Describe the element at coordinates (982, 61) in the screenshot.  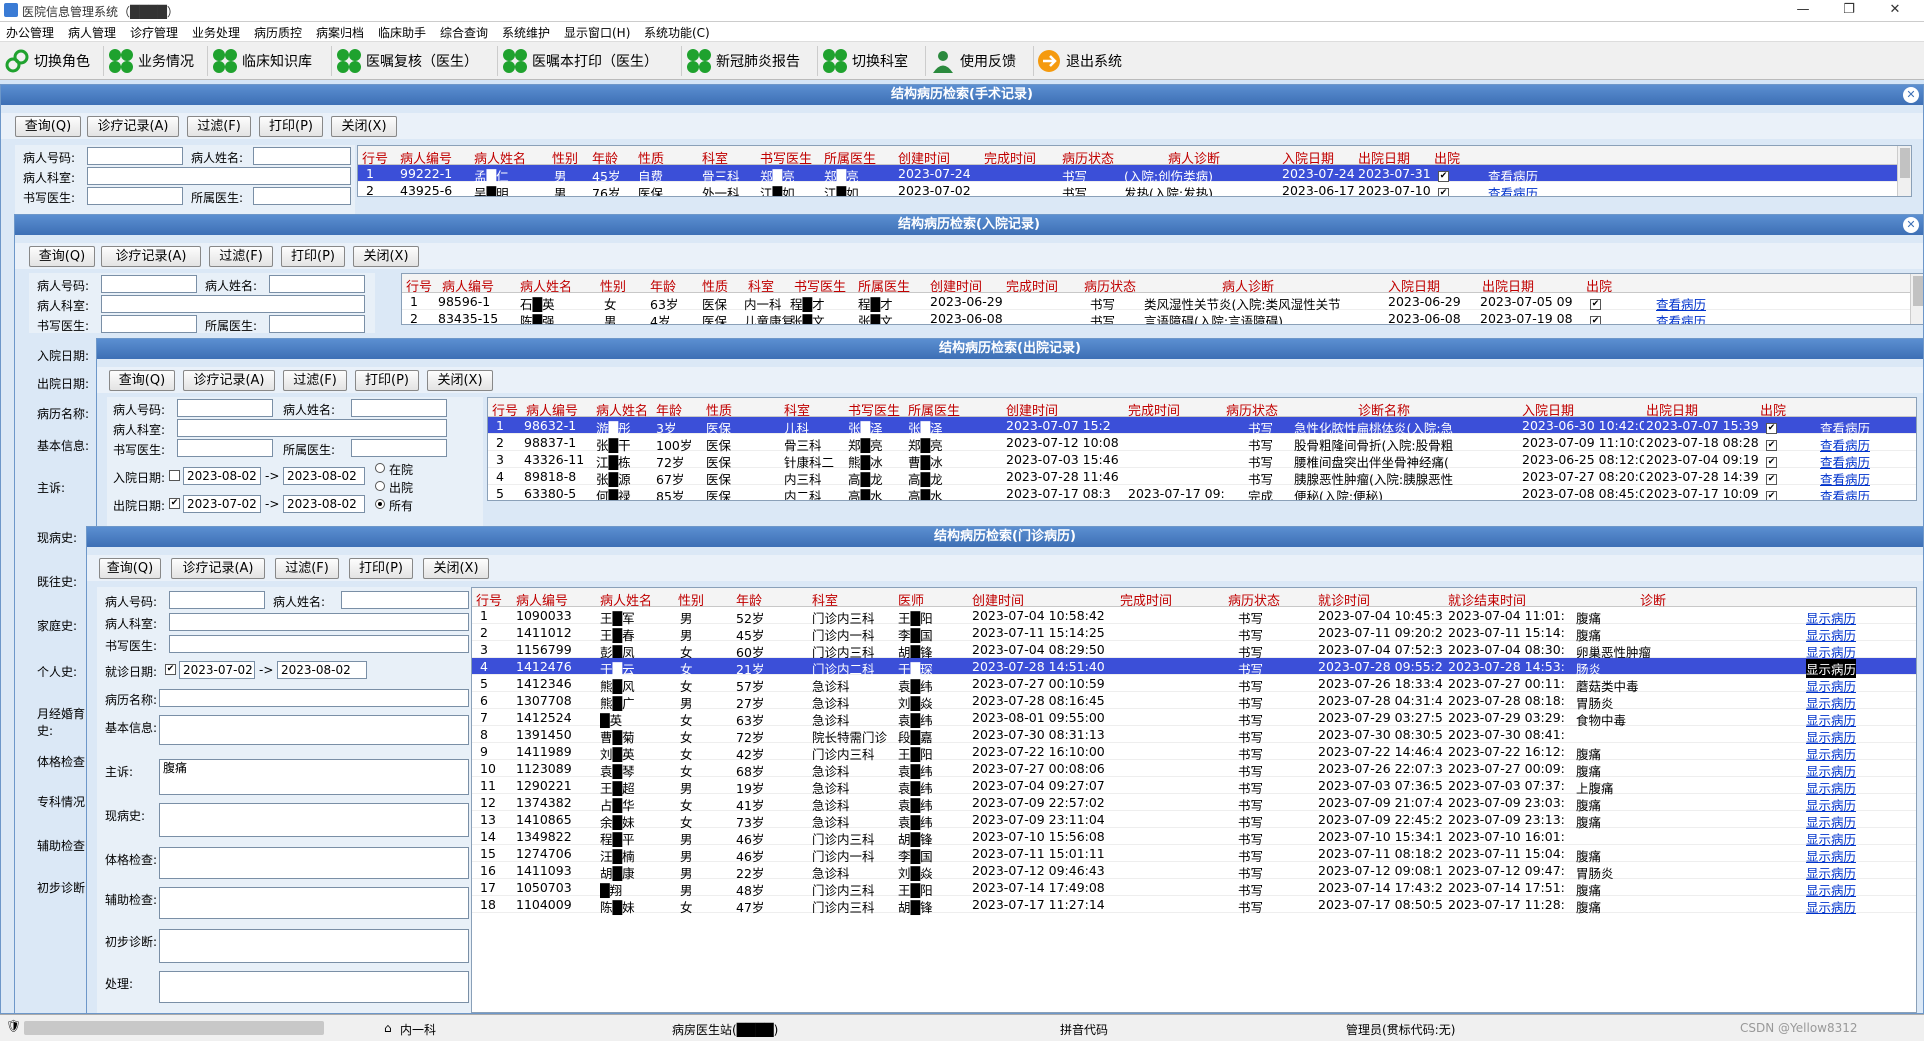
I see `feedback-button: 使用反馈` at that location.